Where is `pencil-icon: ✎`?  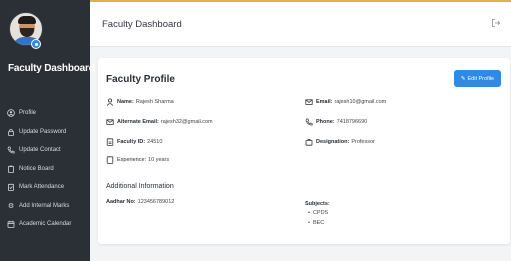 pencil-icon: ✎ is located at coordinates (463, 78).